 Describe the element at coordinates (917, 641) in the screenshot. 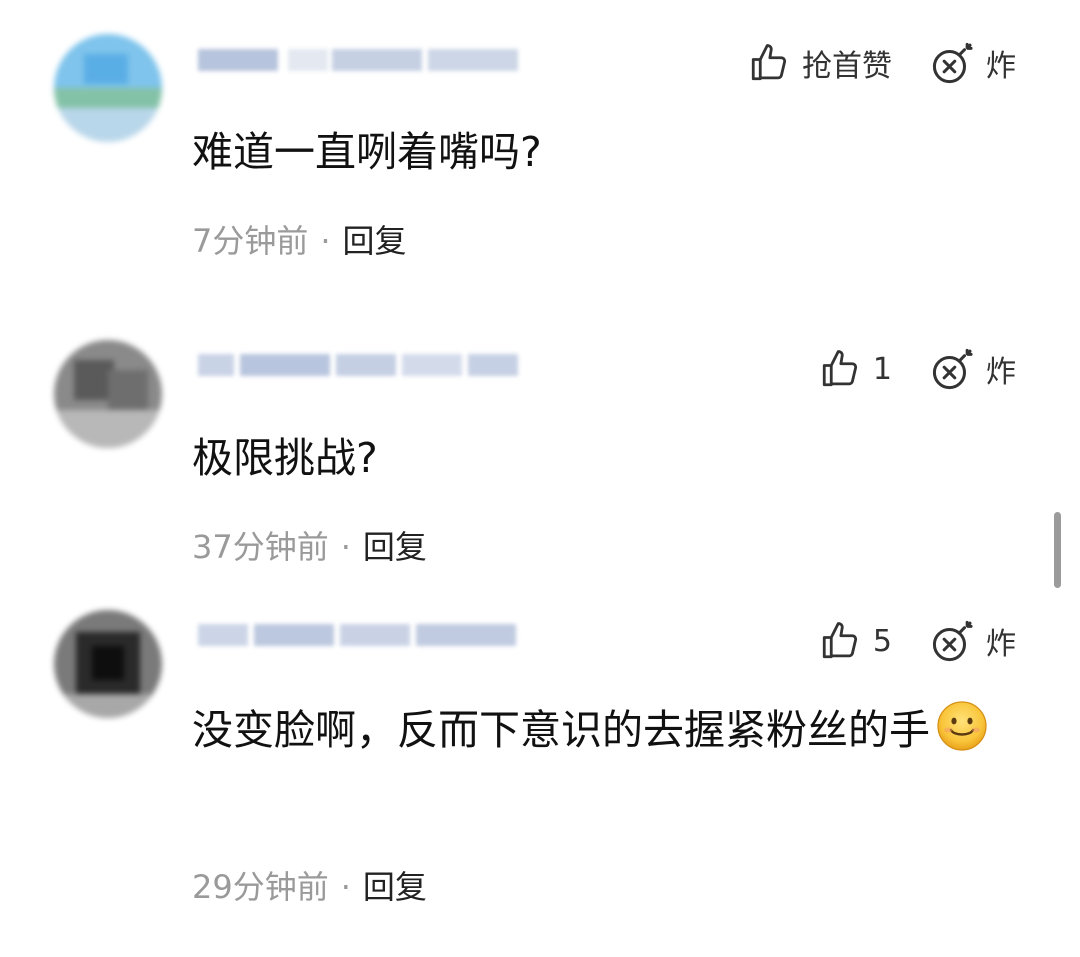

I see `comment-actions: 5 炸` at that location.